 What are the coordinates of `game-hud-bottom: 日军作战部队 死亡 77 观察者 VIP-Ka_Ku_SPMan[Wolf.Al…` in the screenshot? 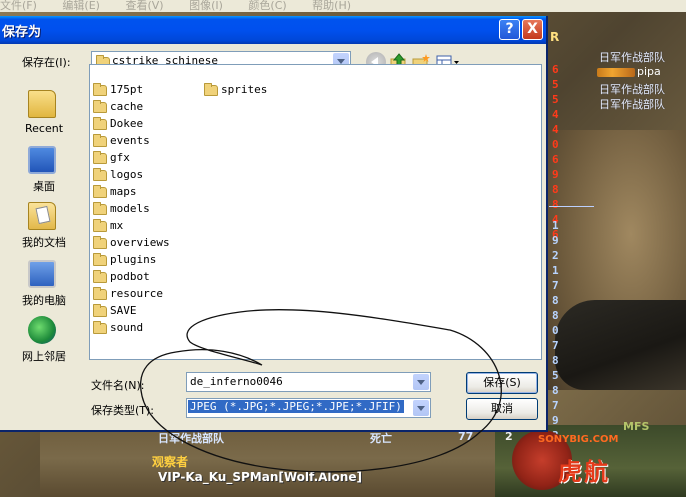 It's located at (325, 462).